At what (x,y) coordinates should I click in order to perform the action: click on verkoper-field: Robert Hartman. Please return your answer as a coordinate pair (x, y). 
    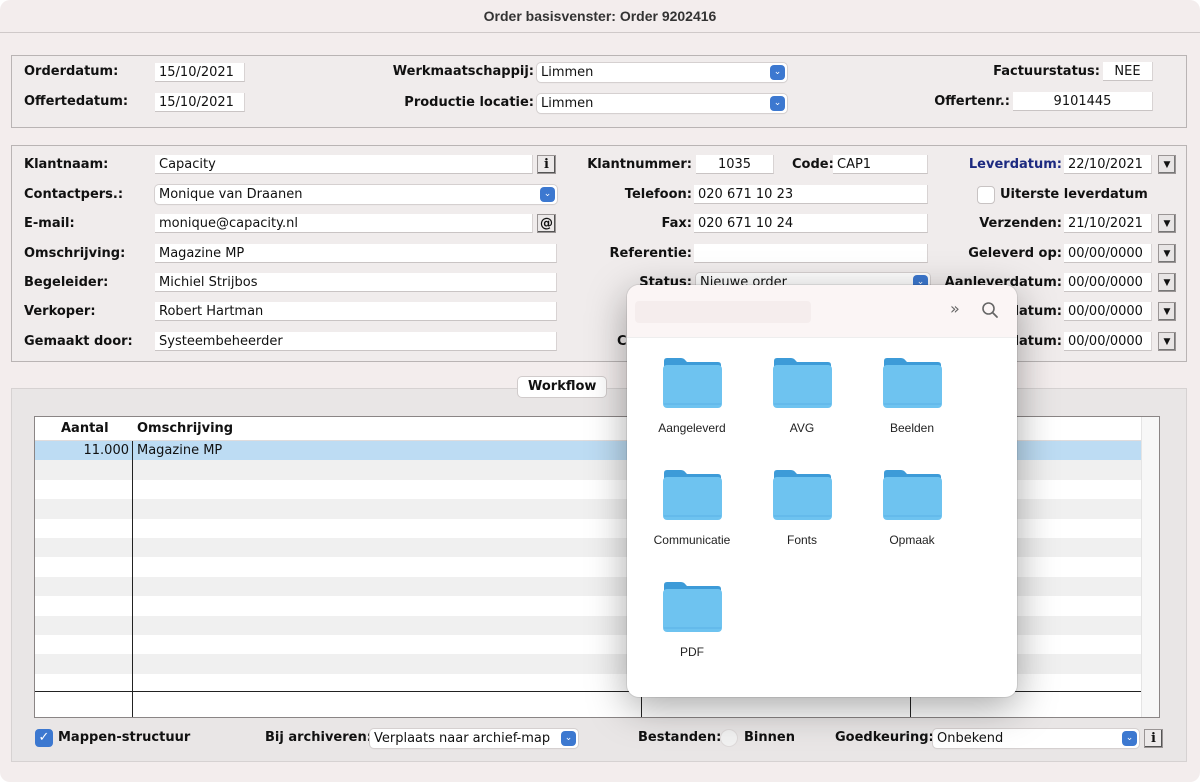
    Looking at the image, I should click on (356, 311).